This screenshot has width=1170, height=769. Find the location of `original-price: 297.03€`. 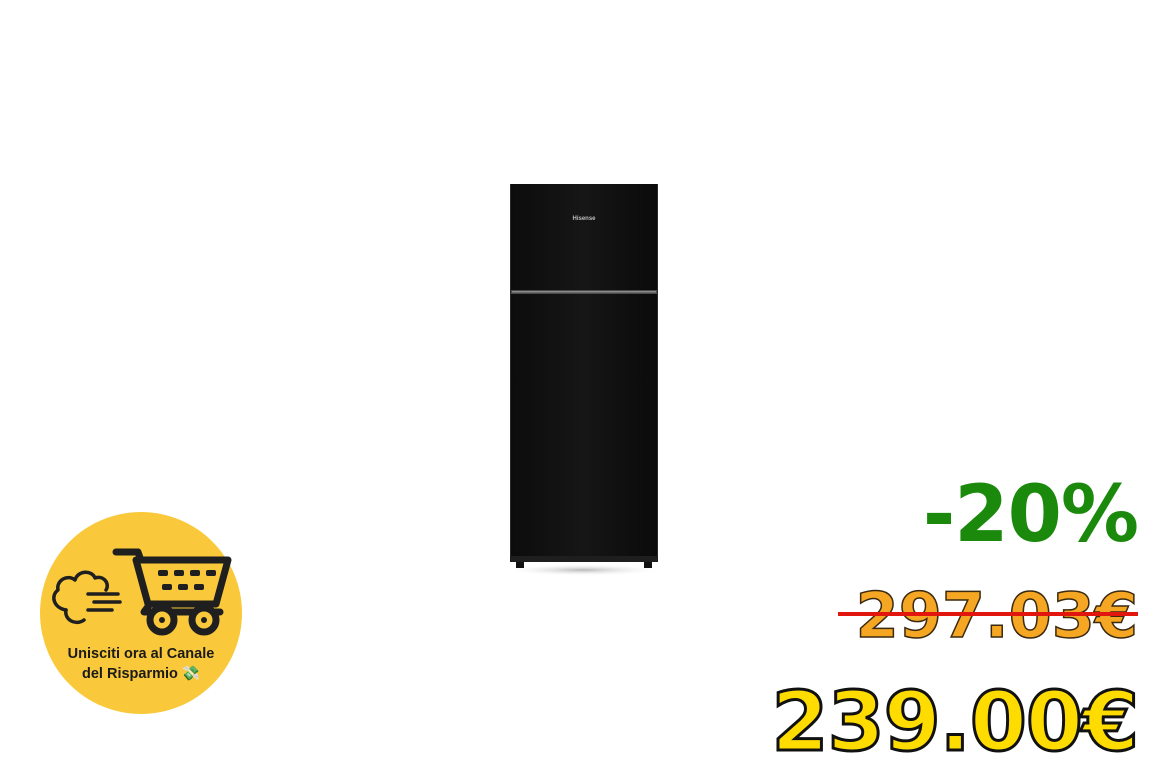

original-price: 297.03€ is located at coordinates (997, 616).